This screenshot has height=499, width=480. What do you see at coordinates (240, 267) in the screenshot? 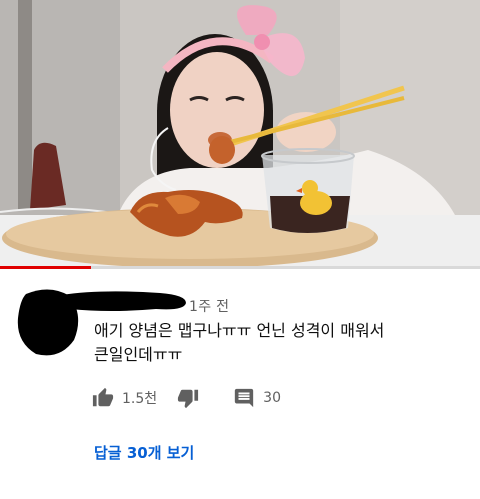
I see `video-progress-bar` at bounding box center [240, 267].